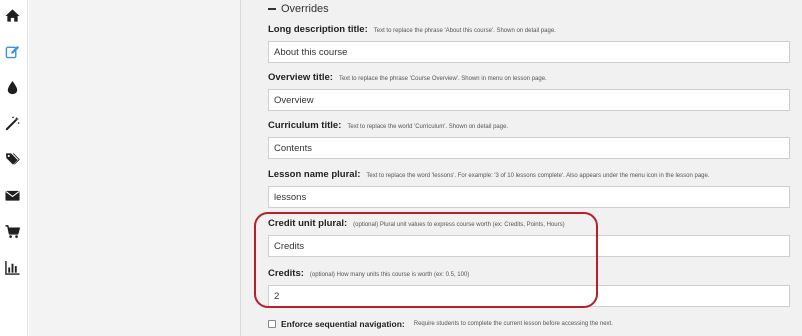  What do you see at coordinates (529, 100) in the screenshot?
I see `overview-title-input` at bounding box center [529, 100].